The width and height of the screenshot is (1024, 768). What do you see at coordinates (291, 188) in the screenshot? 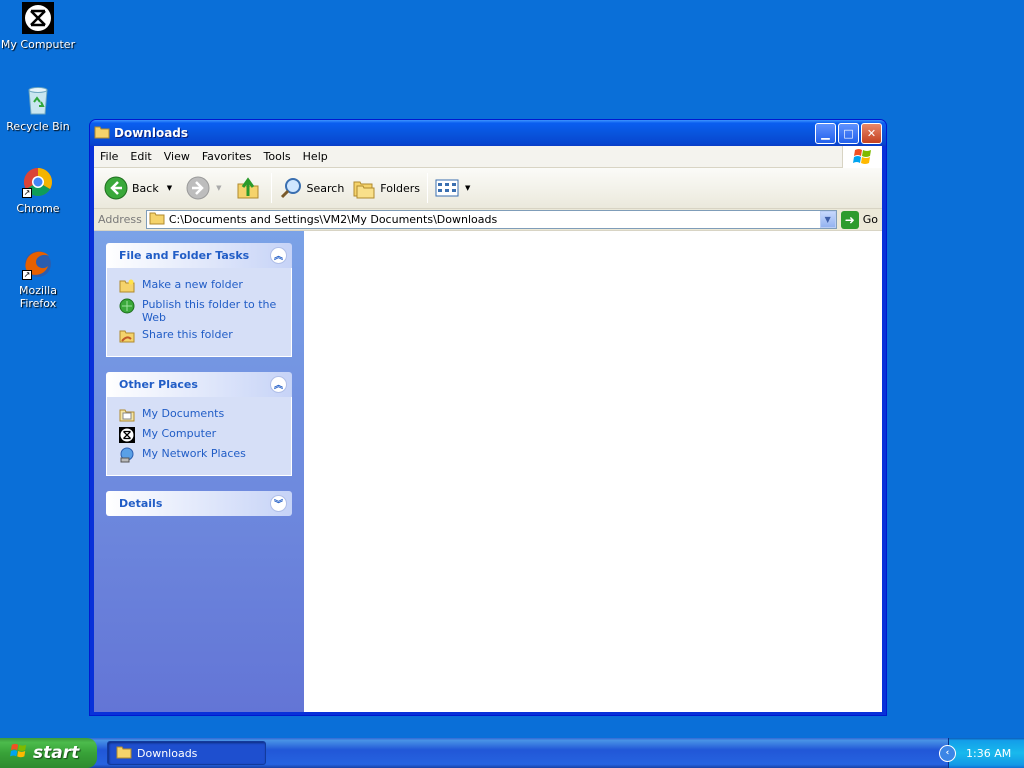
I see `search-icon` at bounding box center [291, 188].